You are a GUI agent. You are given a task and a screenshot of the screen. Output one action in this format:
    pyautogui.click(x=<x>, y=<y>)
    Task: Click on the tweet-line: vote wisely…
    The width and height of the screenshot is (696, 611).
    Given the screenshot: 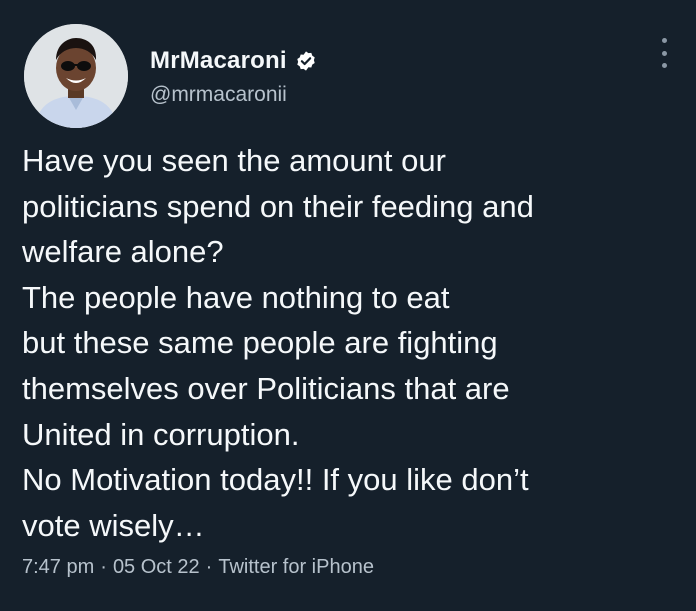 What is the action you would take?
    pyautogui.click(x=113, y=525)
    